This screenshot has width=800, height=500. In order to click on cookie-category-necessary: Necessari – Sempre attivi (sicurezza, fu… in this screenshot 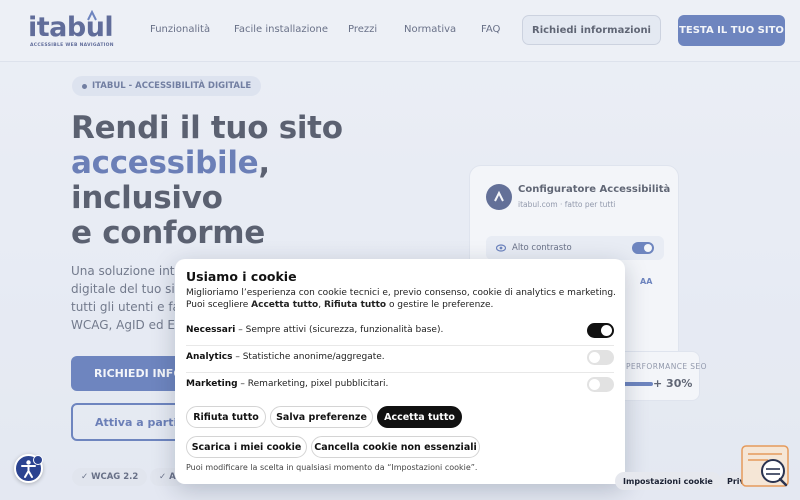, I will do `click(400, 332)`.